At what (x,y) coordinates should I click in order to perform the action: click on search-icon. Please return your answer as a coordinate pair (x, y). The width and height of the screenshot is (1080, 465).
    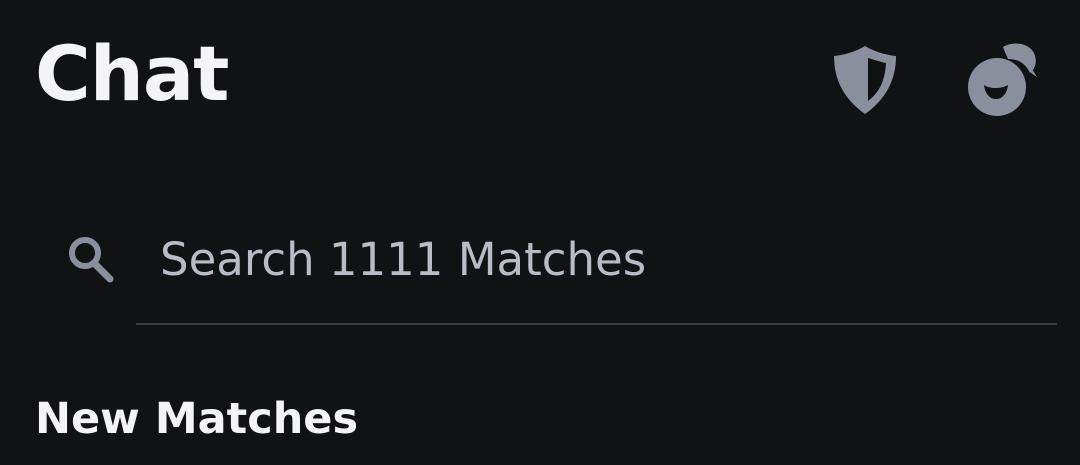
    Looking at the image, I should click on (91, 260).